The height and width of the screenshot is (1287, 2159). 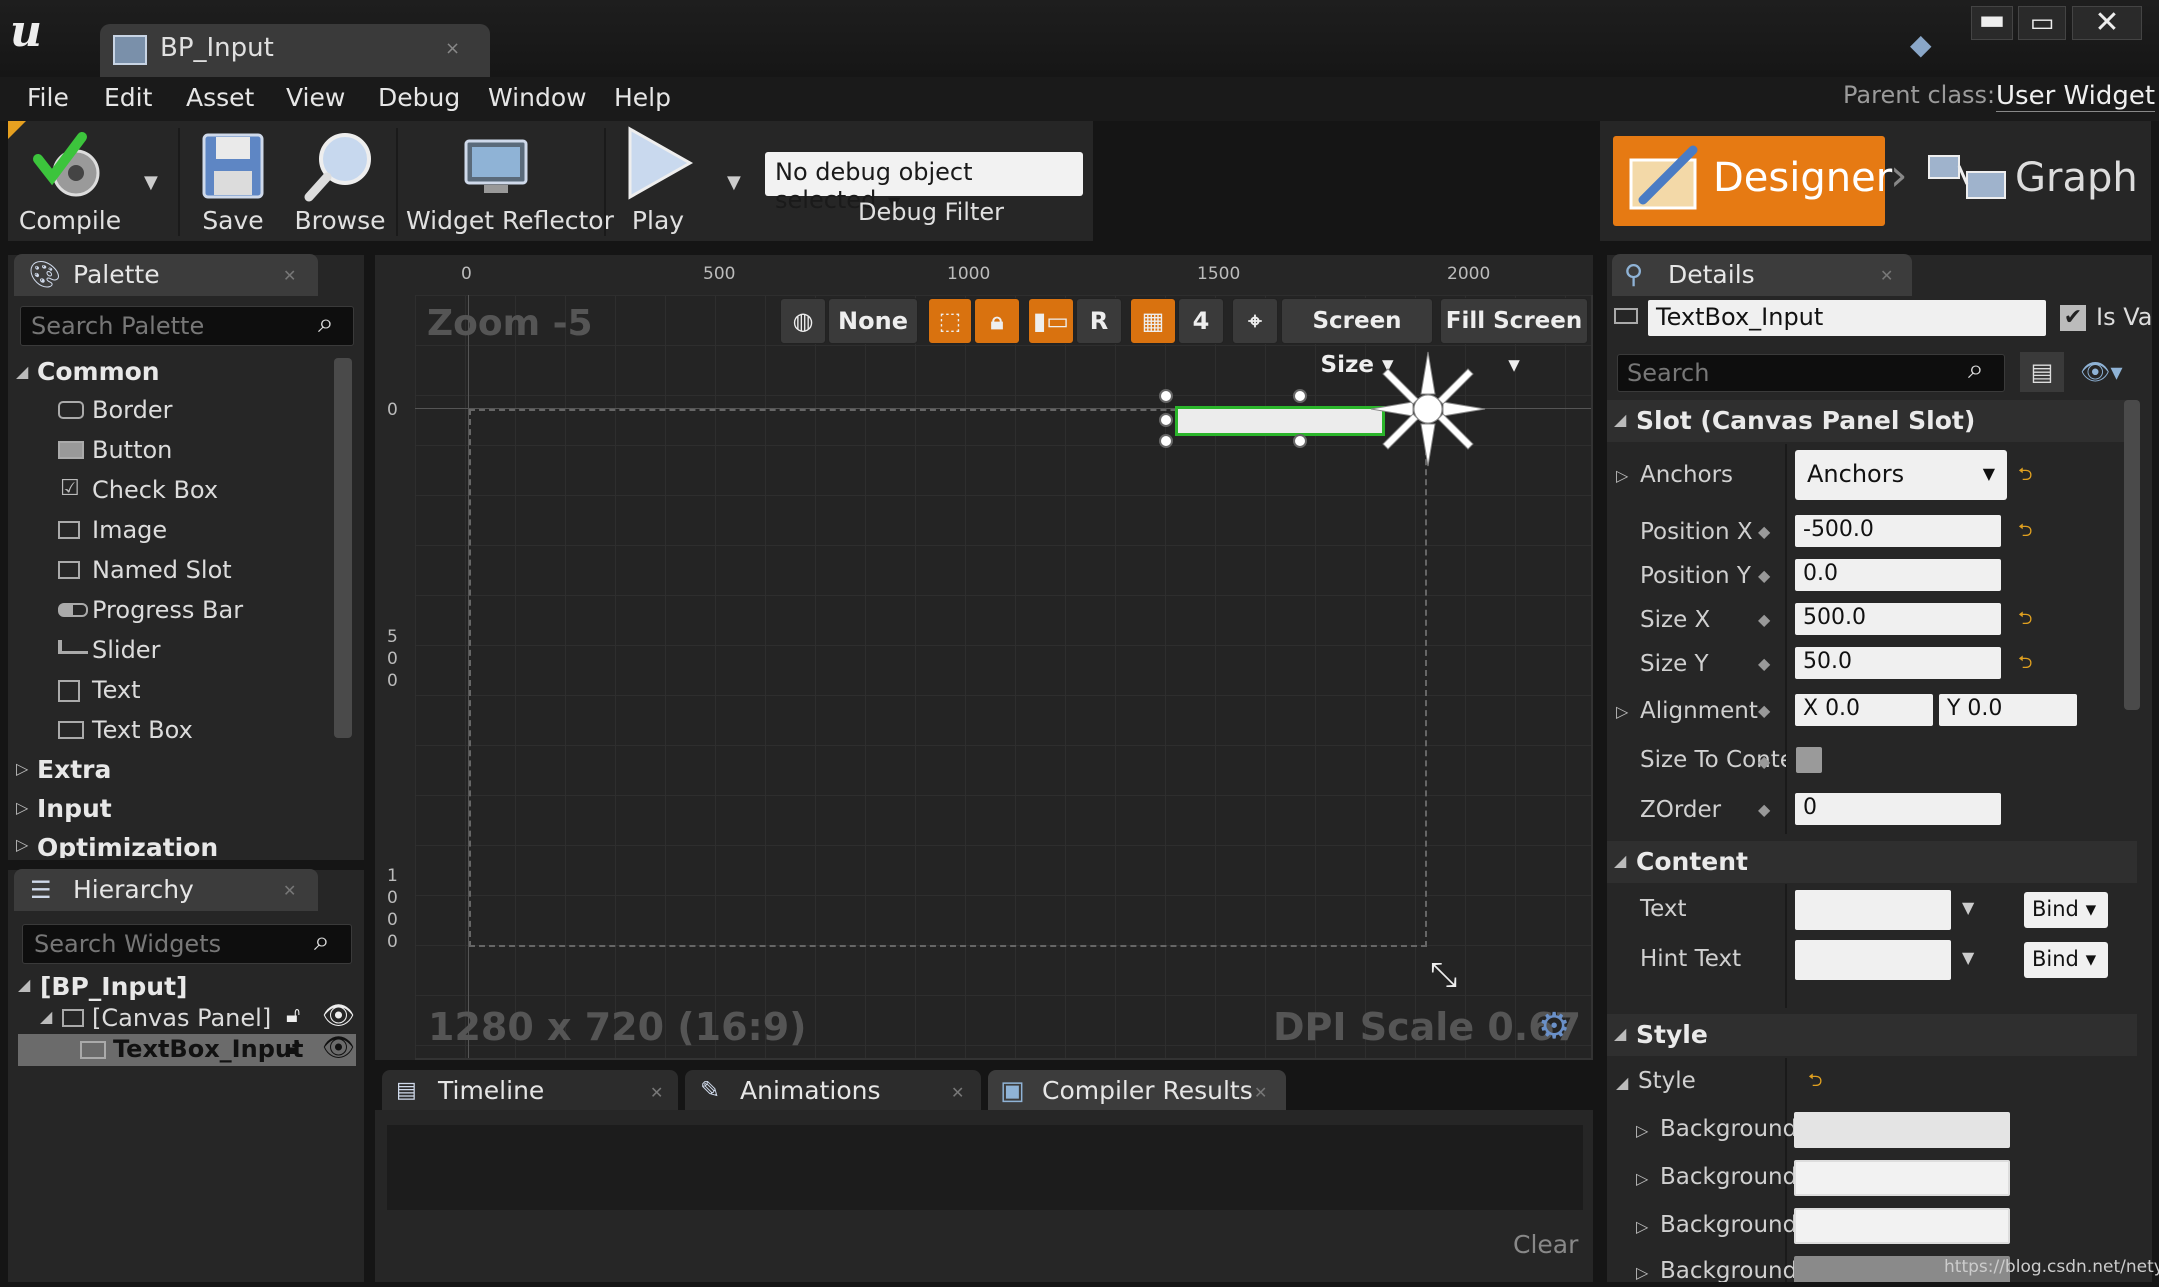 I want to click on menu-debug: Debug, so click(x=419, y=97).